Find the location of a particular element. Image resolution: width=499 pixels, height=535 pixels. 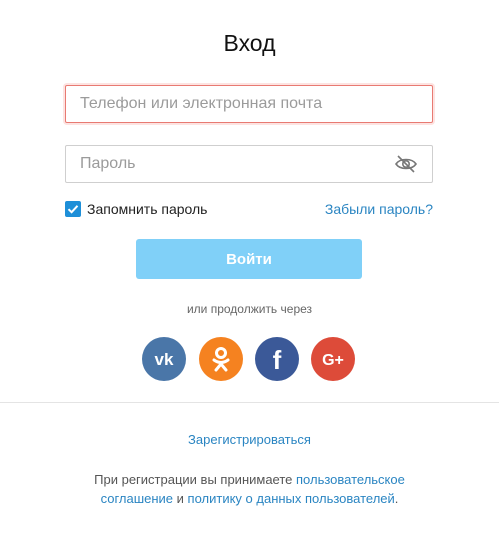

checkmark-icon is located at coordinates (73, 209).